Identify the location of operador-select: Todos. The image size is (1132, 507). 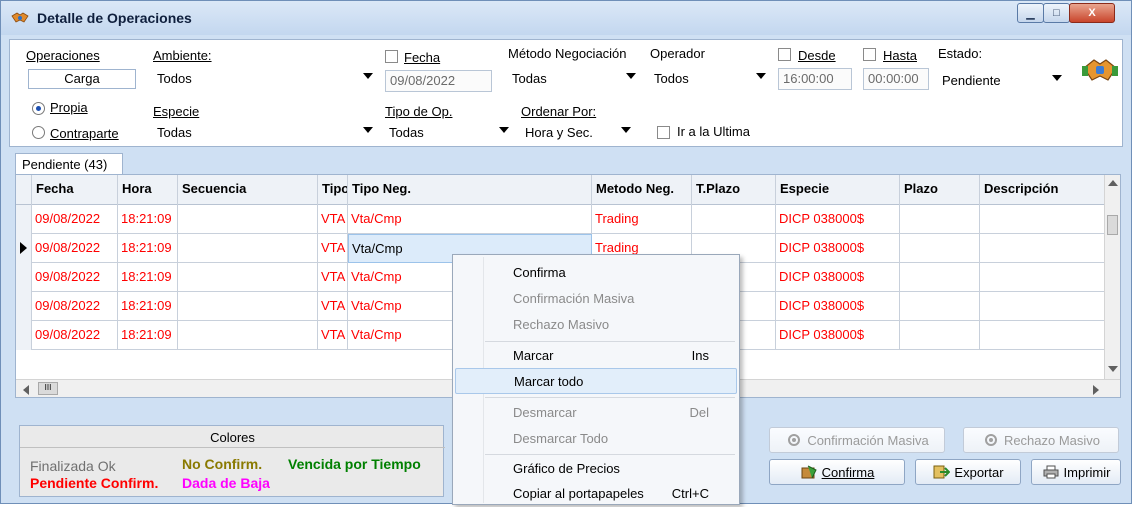
(710, 79).